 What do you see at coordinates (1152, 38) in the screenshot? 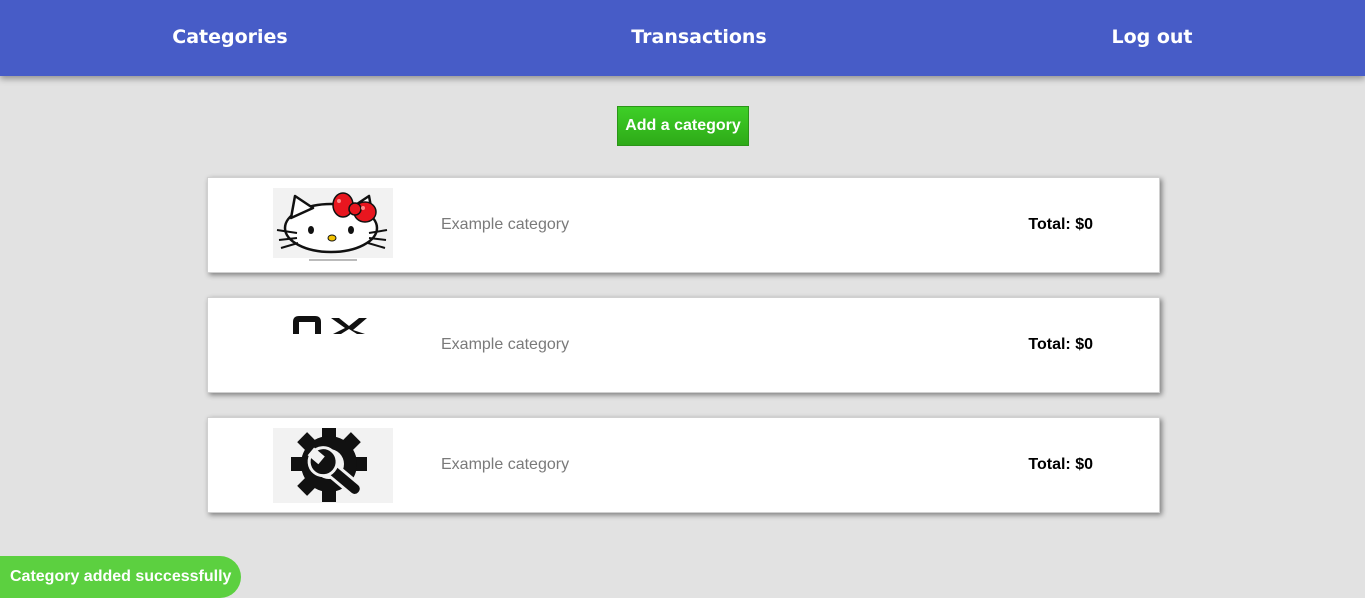
I see `nav-logout-link: Log out` at bounding box center [1152, 38].